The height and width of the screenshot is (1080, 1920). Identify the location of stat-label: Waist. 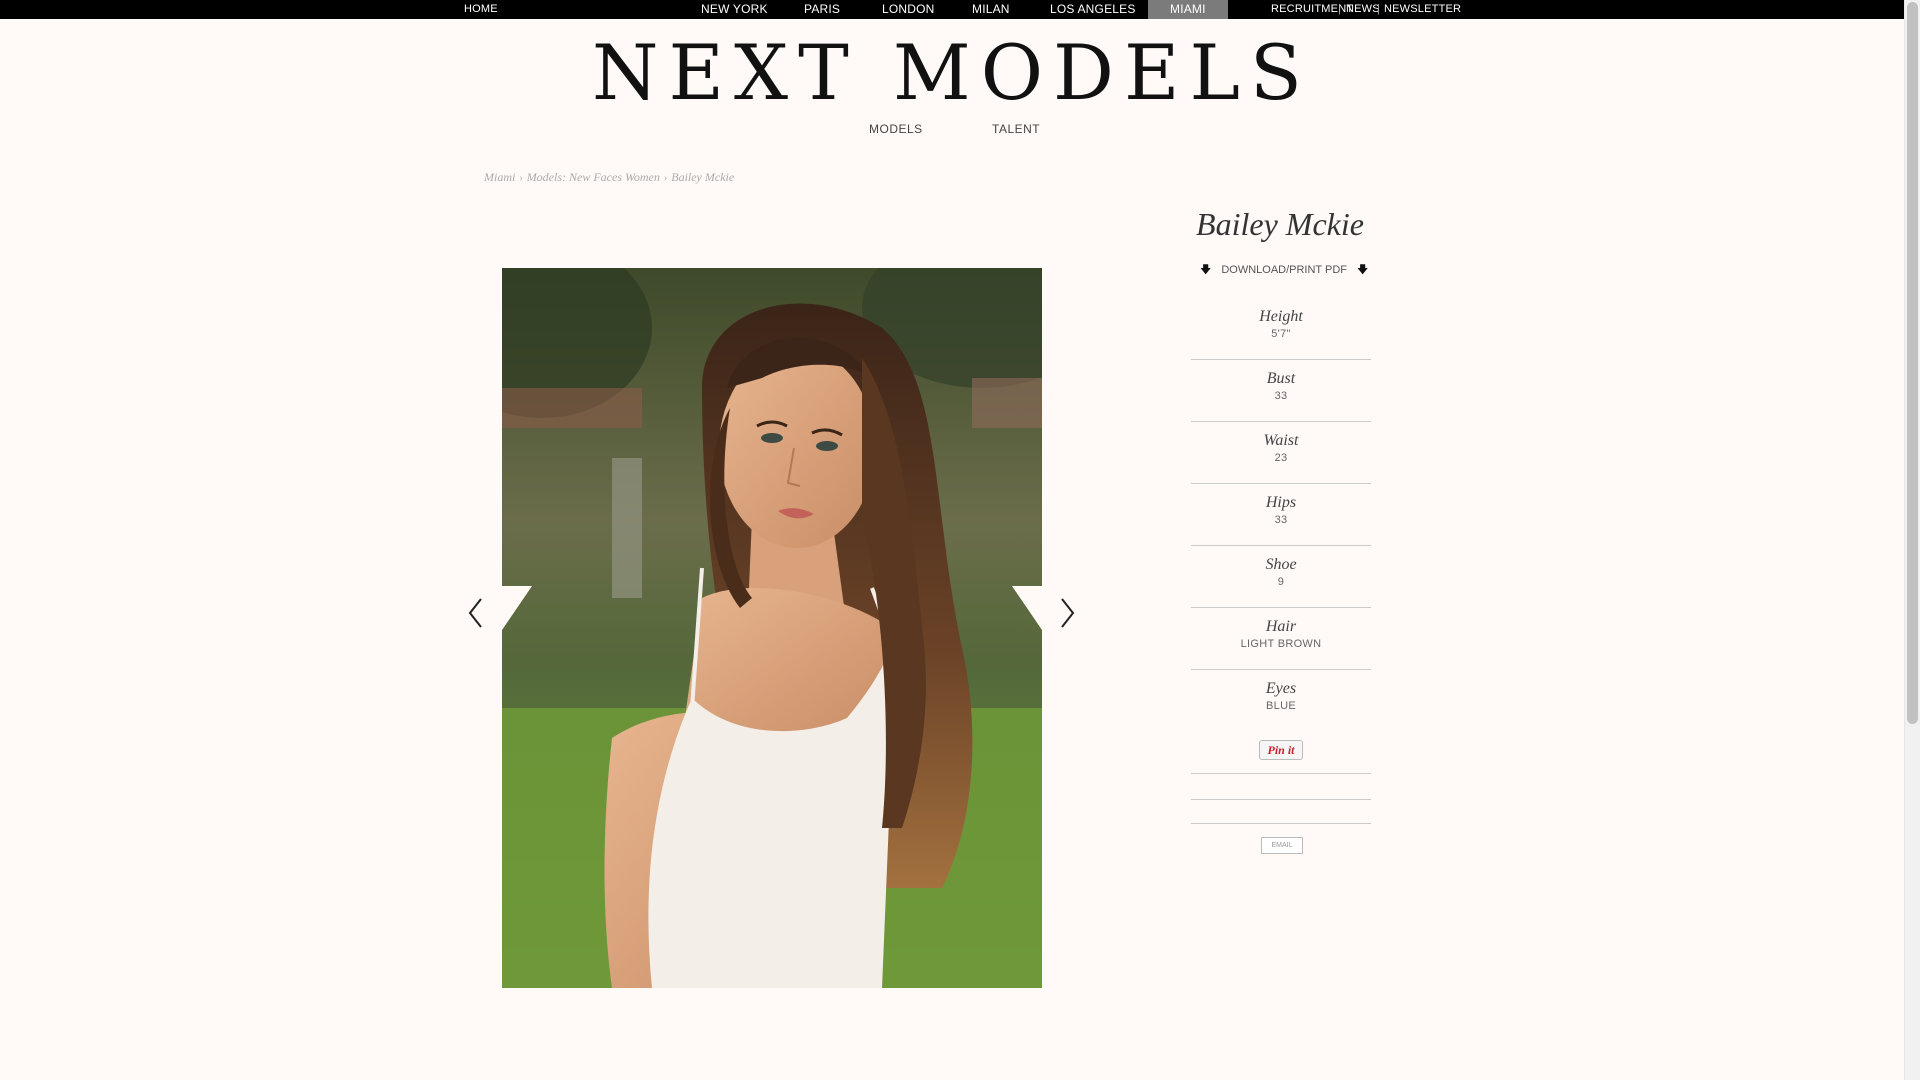
(1281, 440).